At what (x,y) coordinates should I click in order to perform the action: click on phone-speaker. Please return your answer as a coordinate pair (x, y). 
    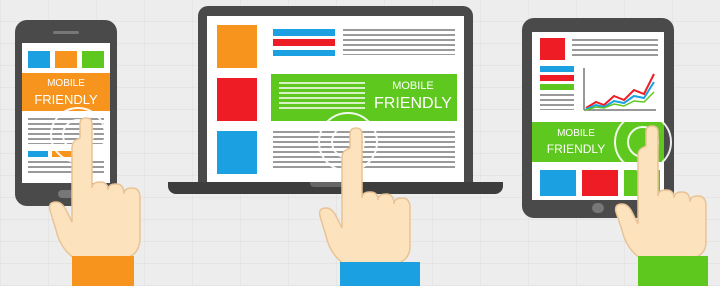
    Looking at the image, I should click on (66, 32).